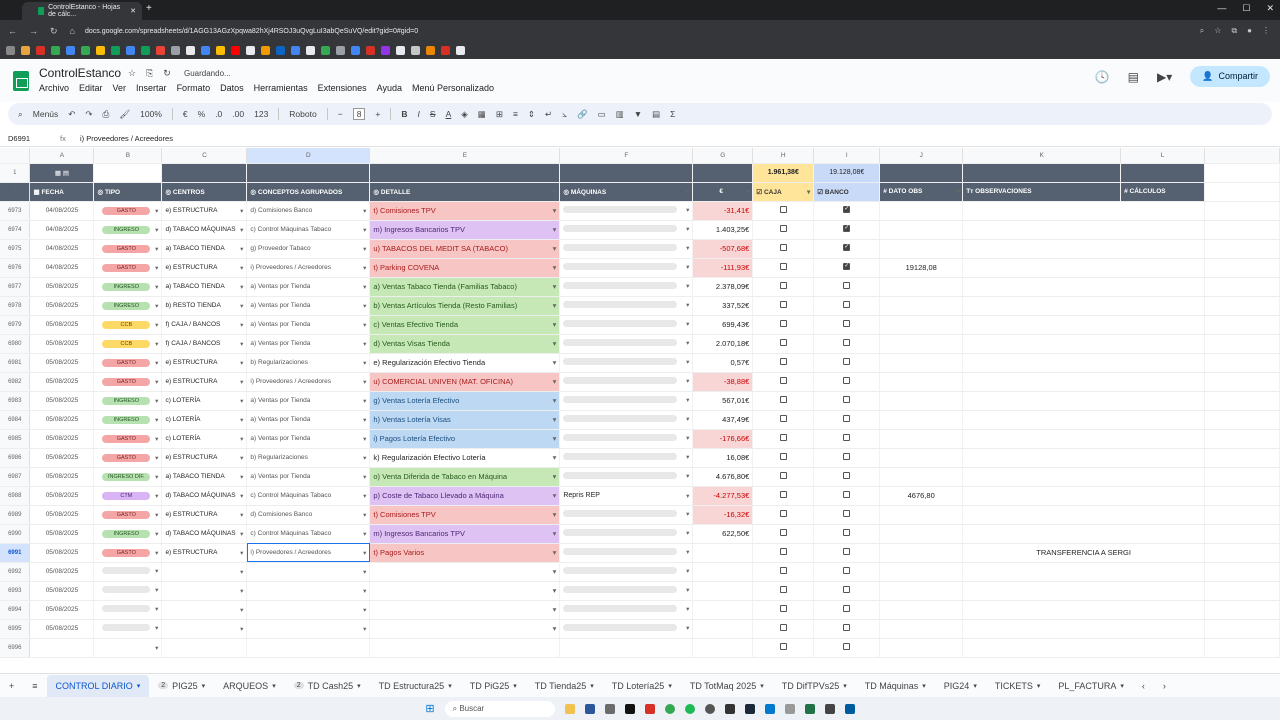  Describe the element at coordinates (921, 192) in the screenshot. I see `header-dato-obs: # DATO OBS ▾` at that location.